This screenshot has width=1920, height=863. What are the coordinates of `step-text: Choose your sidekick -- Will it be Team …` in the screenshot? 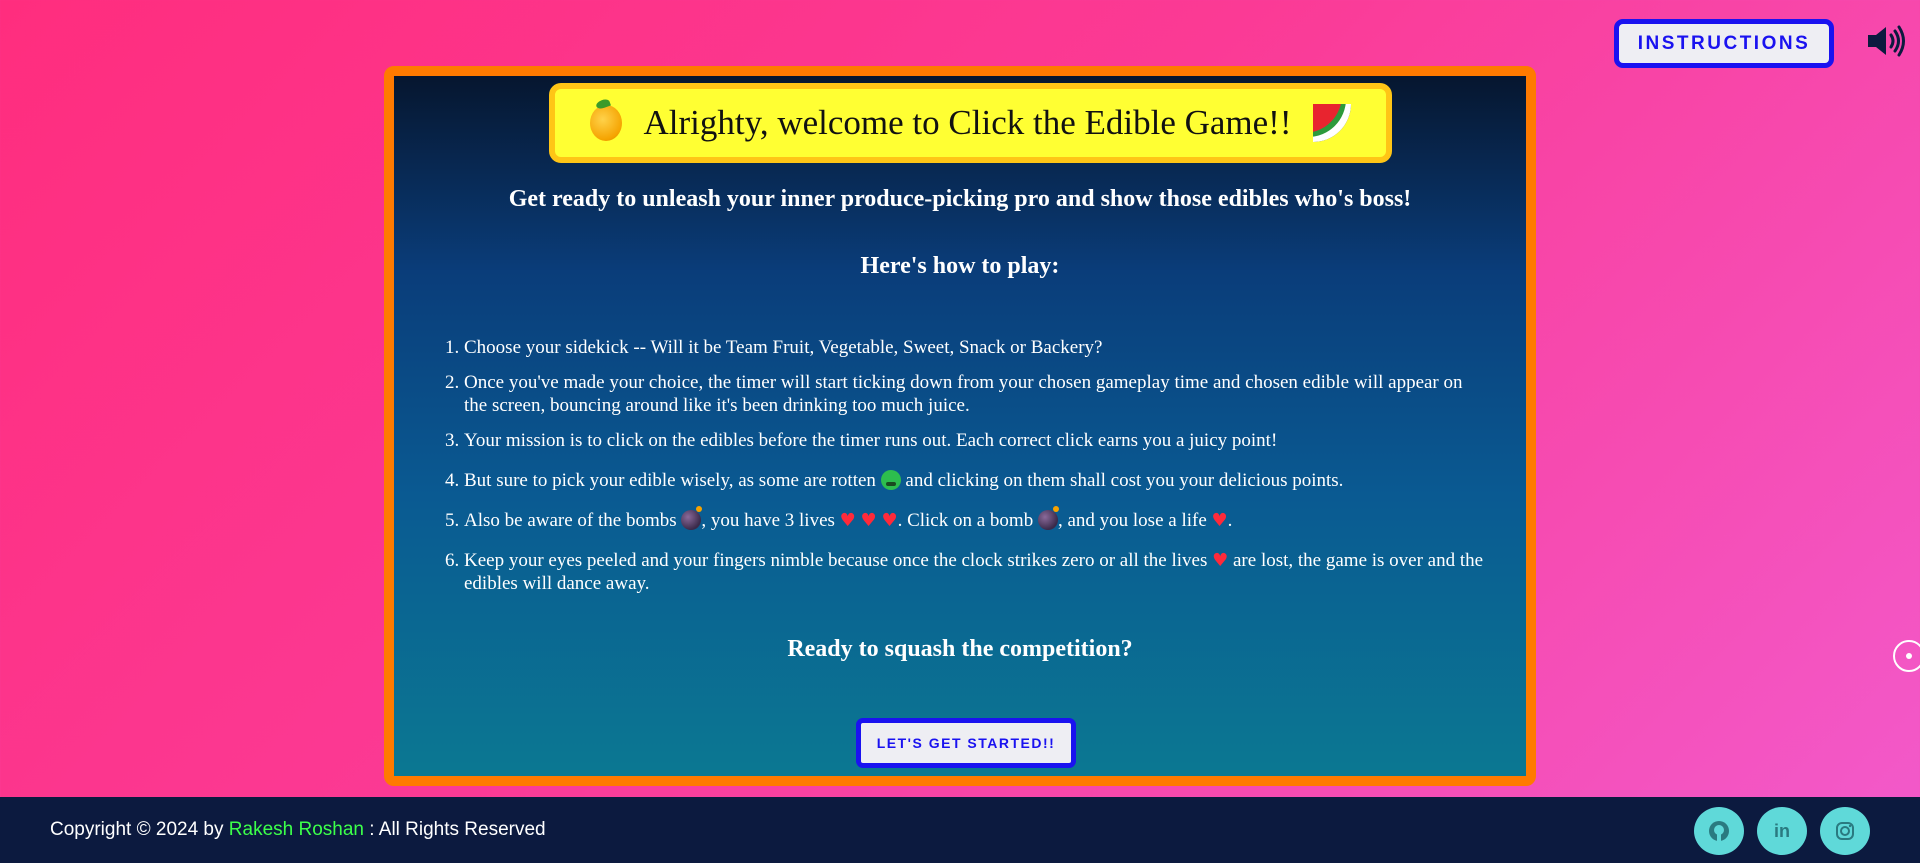 It's located at (783, 347).